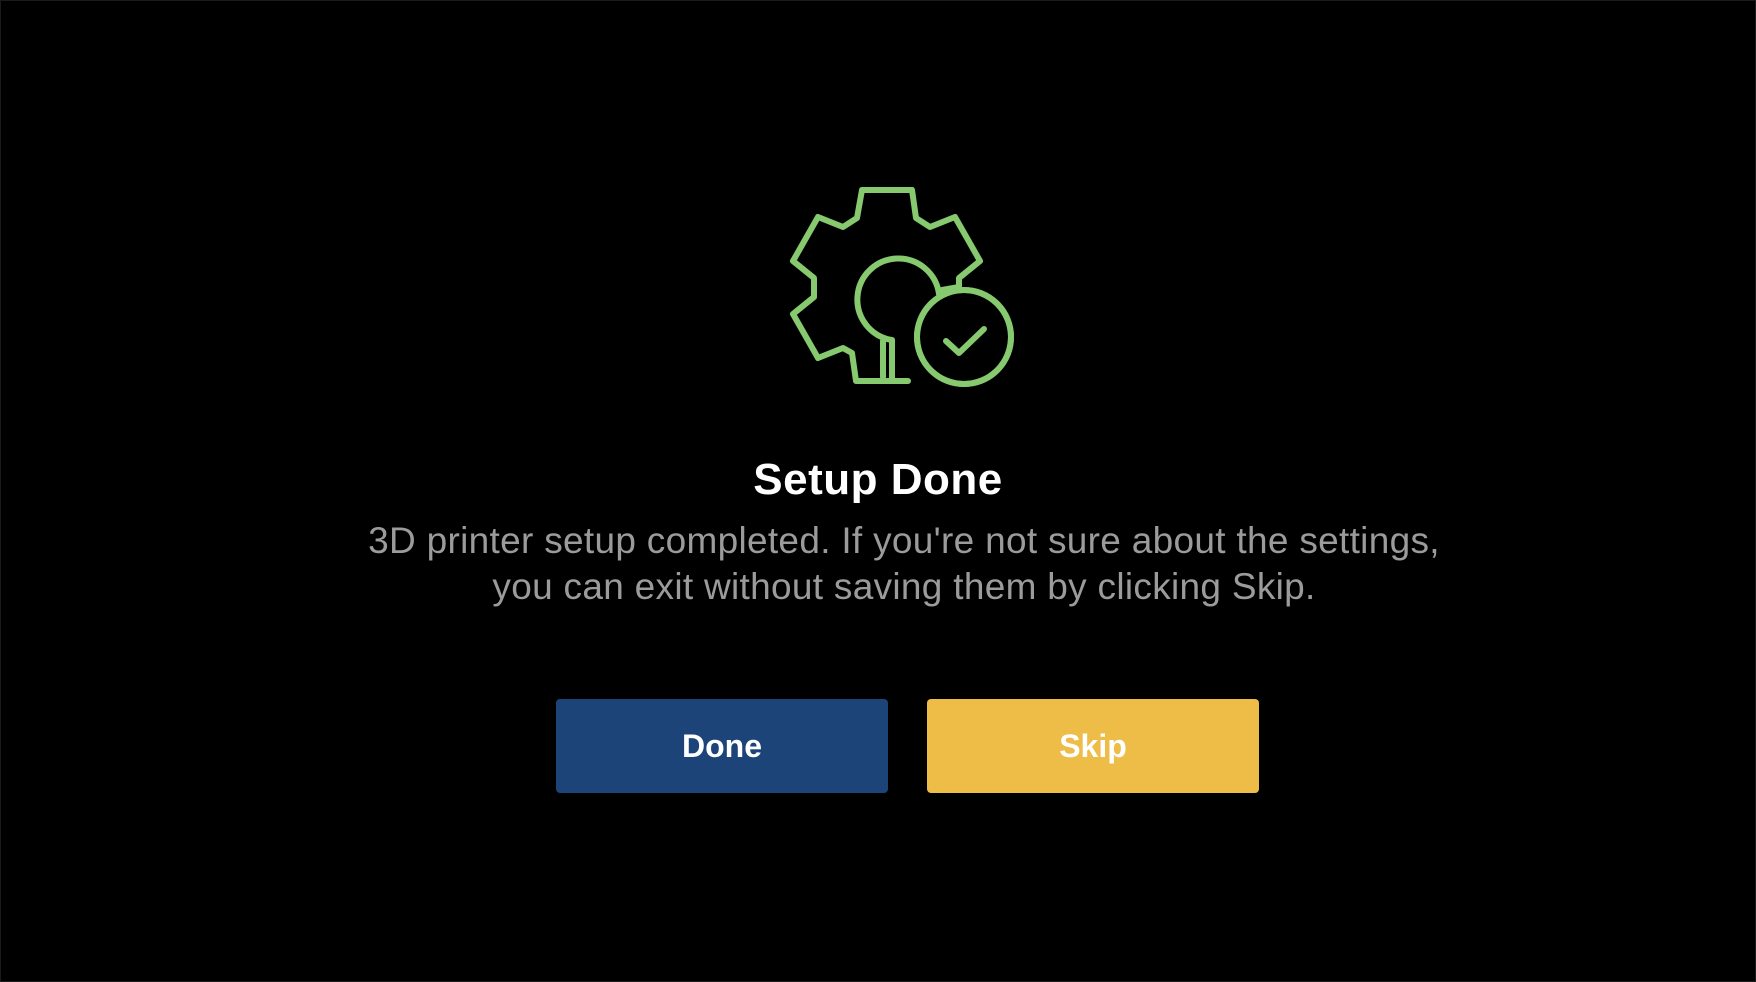  Describe the element at coordinates (905, 277) in the screenshot. I see `gear-check-icon` at that location.